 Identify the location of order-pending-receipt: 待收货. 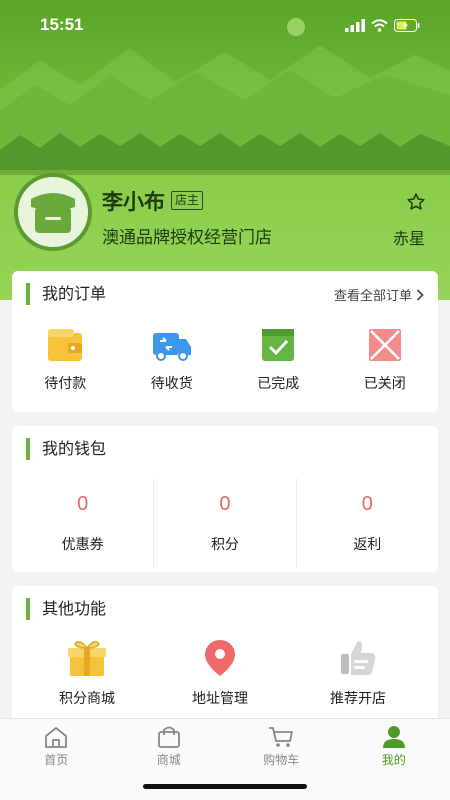
(172, 360).